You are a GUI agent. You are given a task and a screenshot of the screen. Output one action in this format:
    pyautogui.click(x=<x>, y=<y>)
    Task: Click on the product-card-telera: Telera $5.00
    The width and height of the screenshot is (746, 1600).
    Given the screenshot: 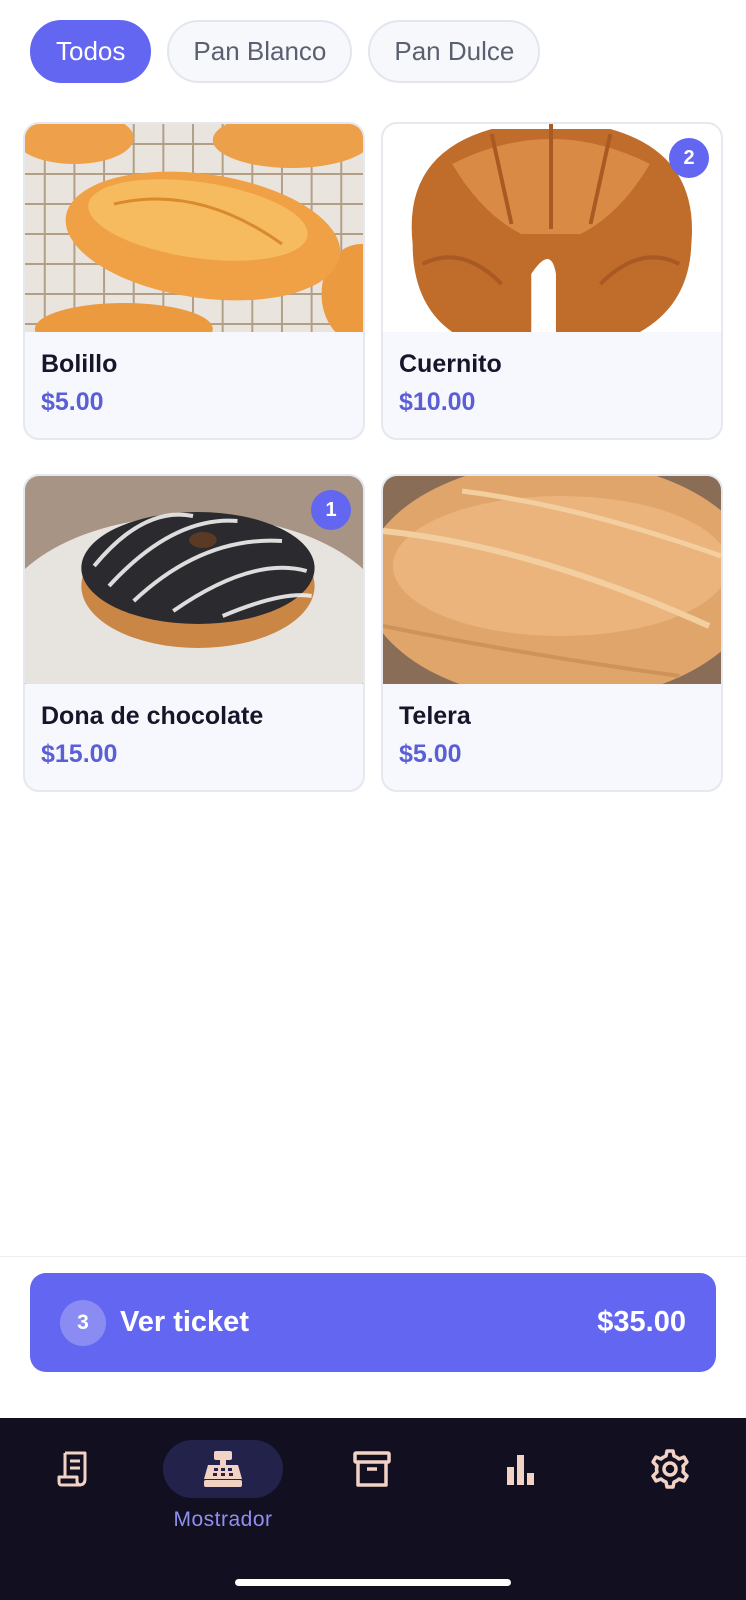 What is the action you would take?
    pyautogui.click(x=552, y=633)
    